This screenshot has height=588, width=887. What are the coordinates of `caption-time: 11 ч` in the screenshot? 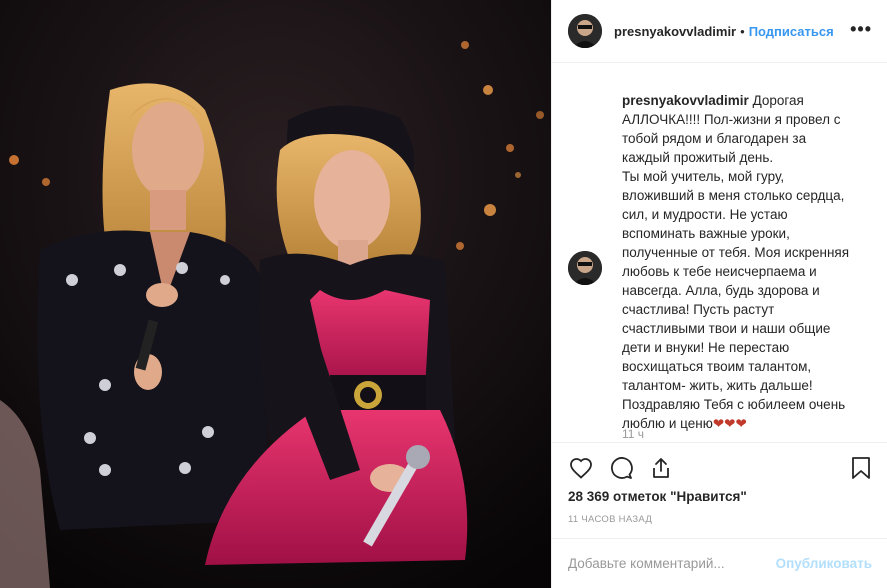 It's located at (633, 434).